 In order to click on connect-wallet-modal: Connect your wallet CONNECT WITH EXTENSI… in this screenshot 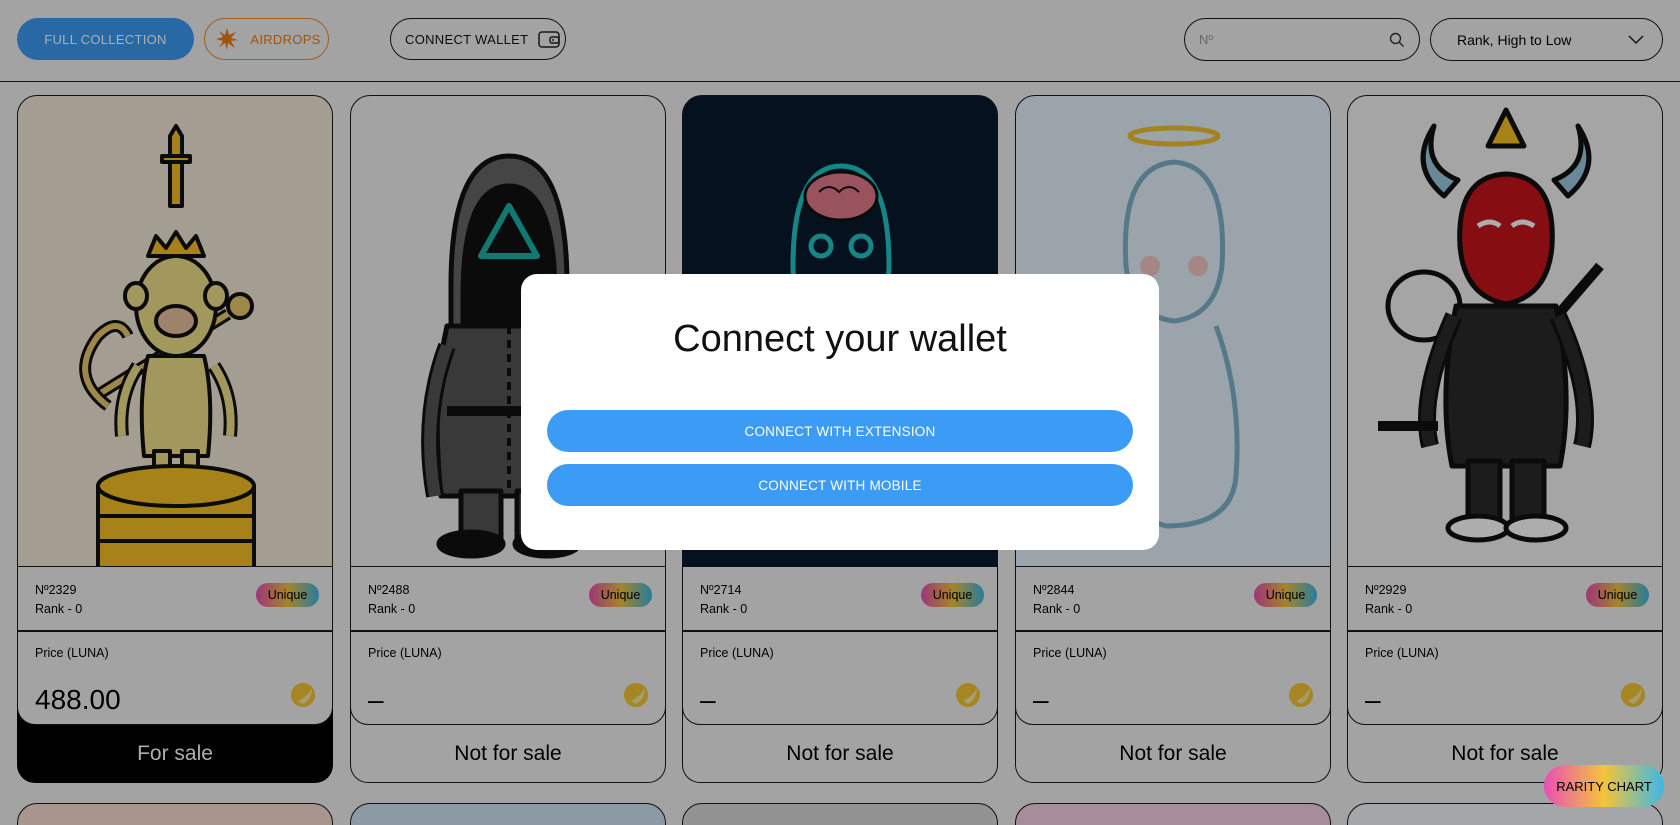, I will do `click(840, 412)`.